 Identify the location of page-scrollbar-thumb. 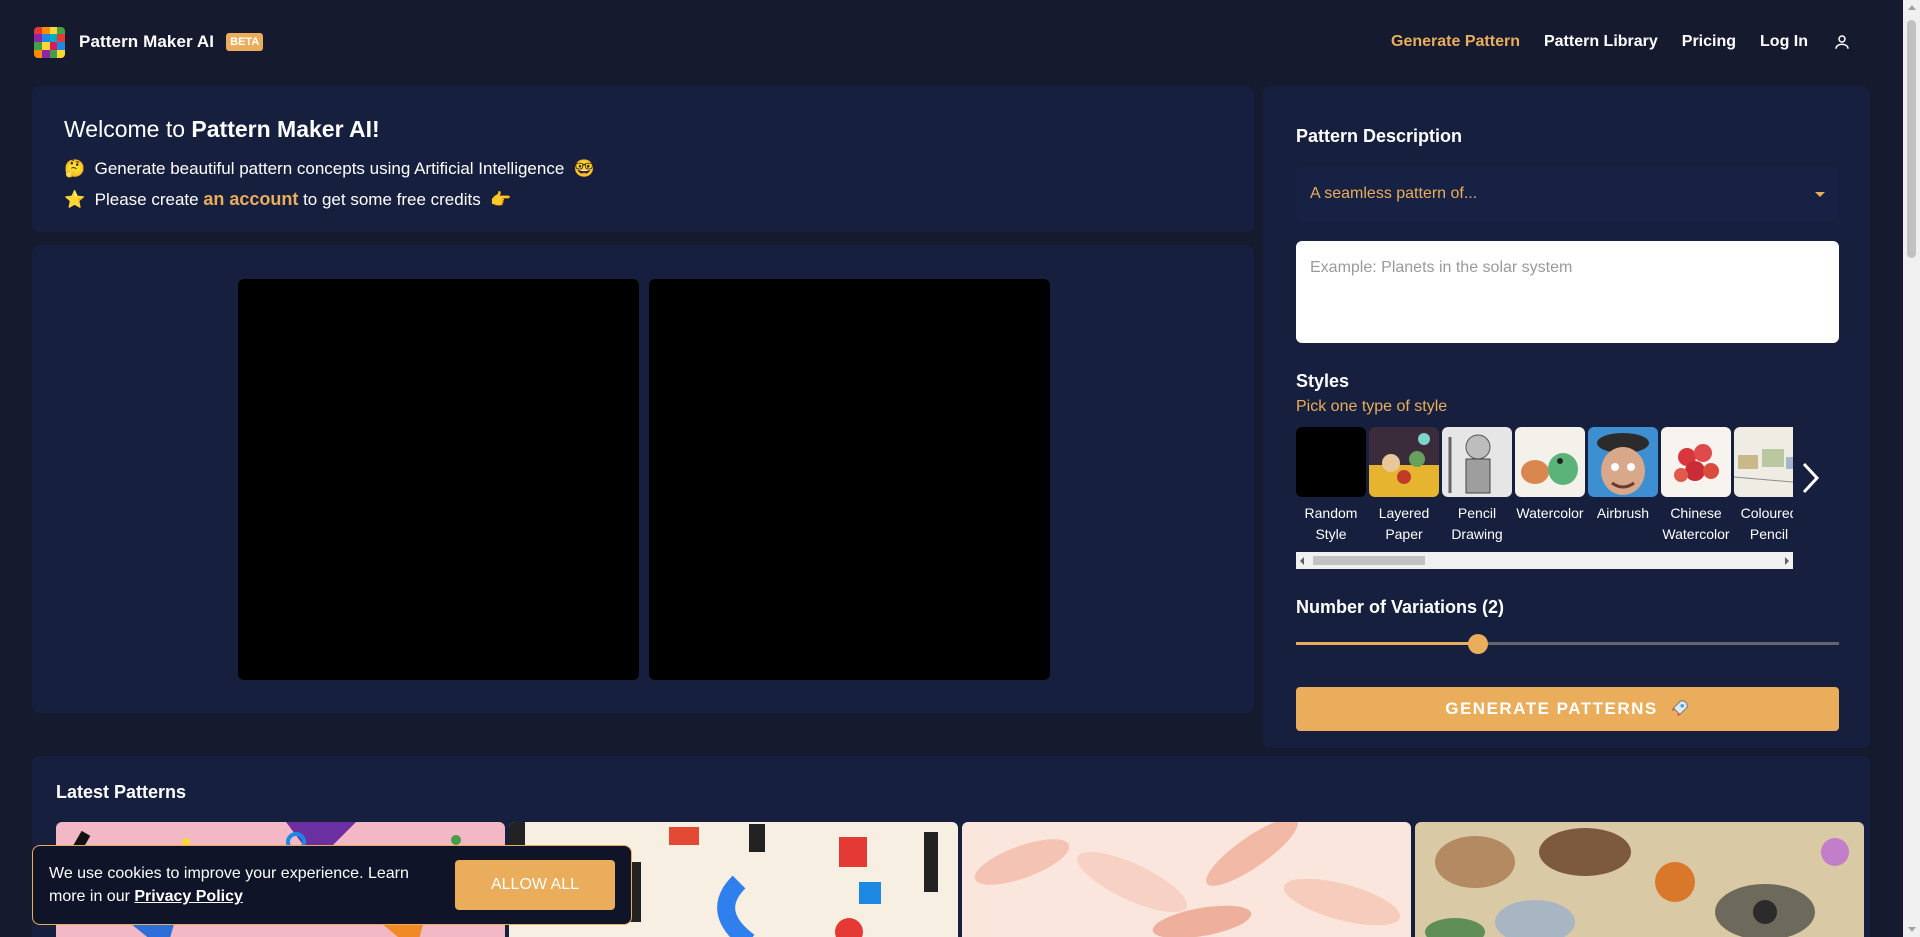
(1911, 139).